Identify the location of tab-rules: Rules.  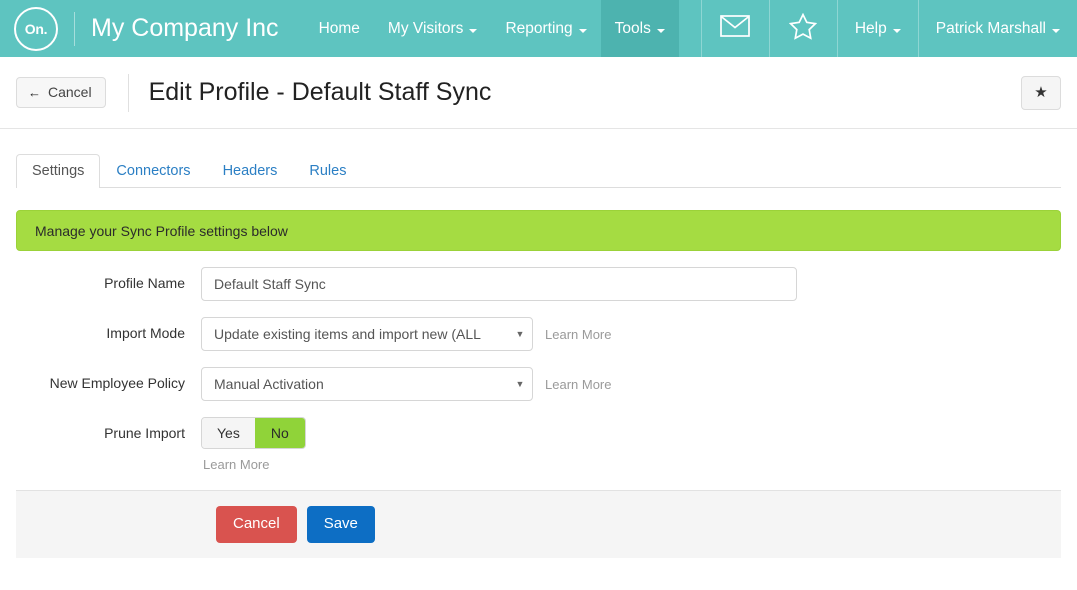
(327, 171).